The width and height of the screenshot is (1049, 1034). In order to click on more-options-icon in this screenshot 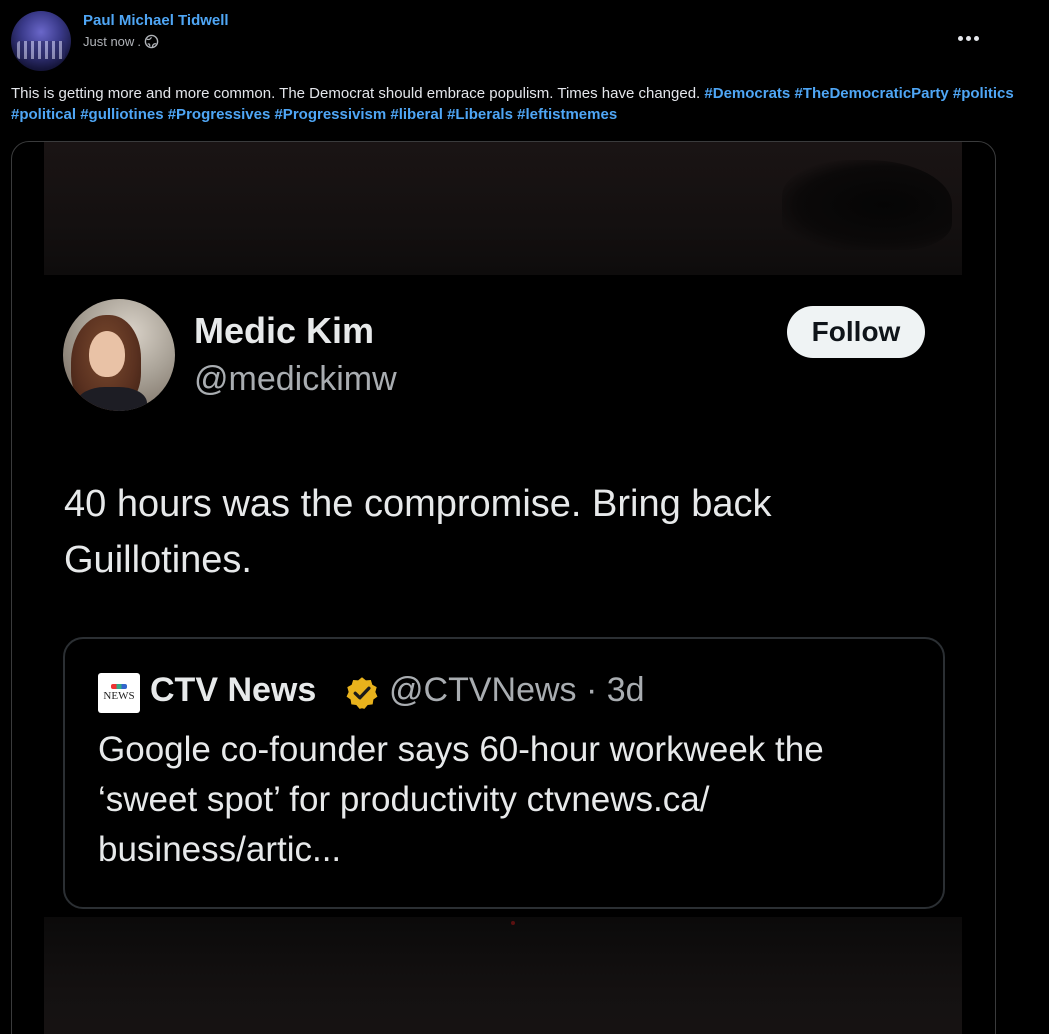, I will do `click(968, 38)`.